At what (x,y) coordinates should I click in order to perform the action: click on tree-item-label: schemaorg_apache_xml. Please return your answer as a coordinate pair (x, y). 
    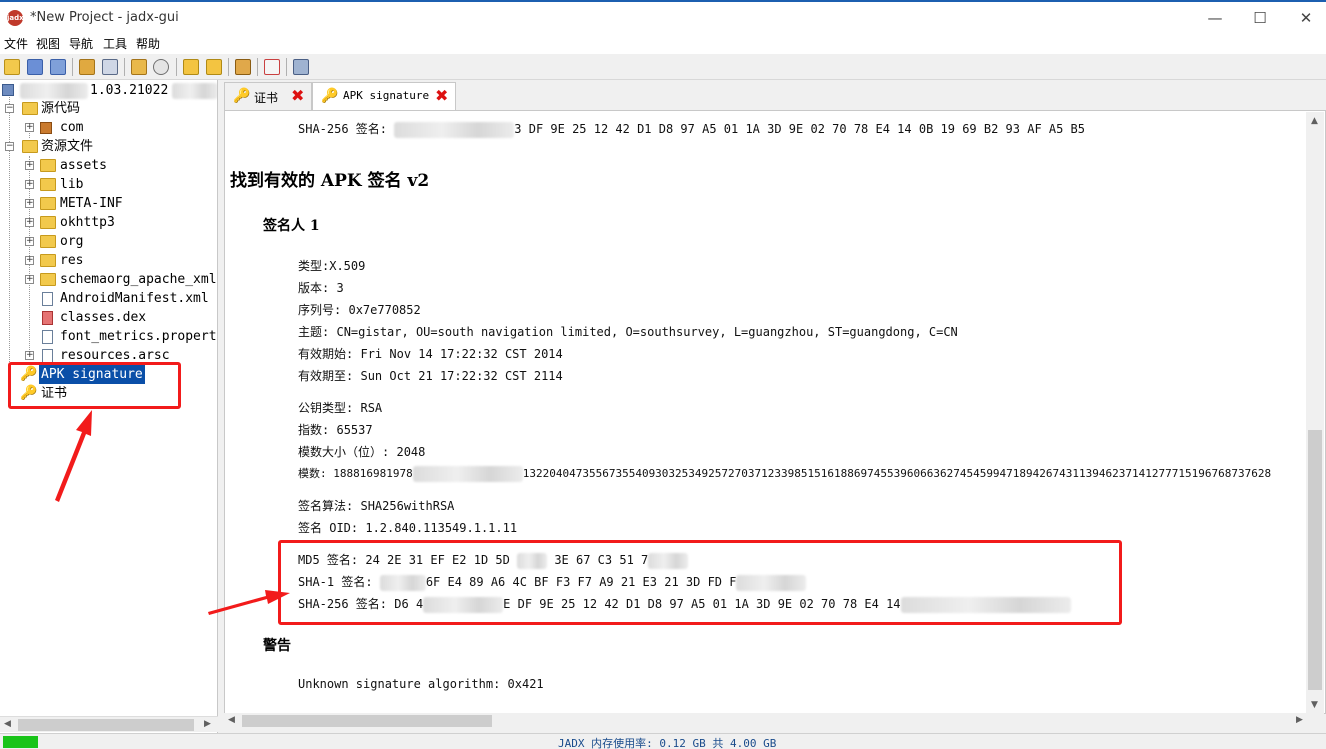
    Looking at the image, I should click on (138, 279).